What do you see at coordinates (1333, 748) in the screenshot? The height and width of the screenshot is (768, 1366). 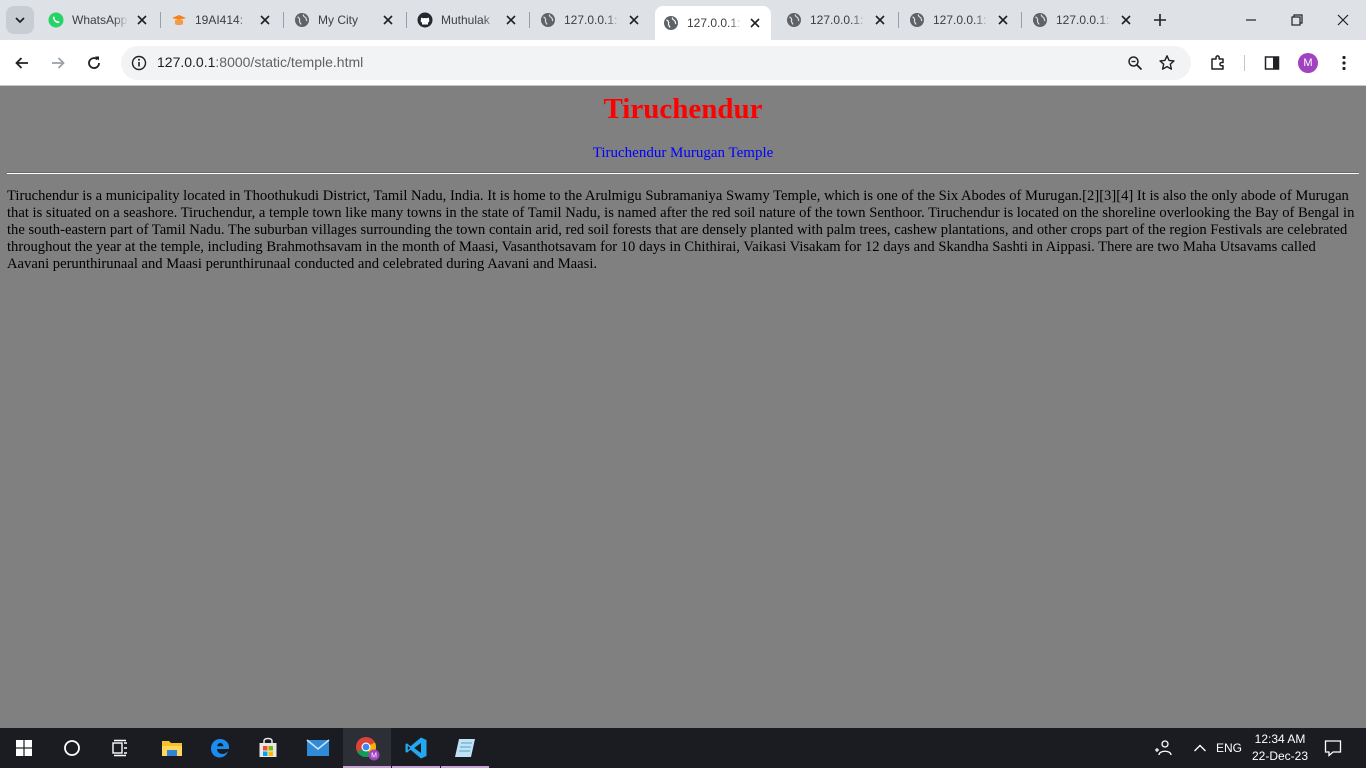 I see `notification-icon` at bounding box center [1333, 748].